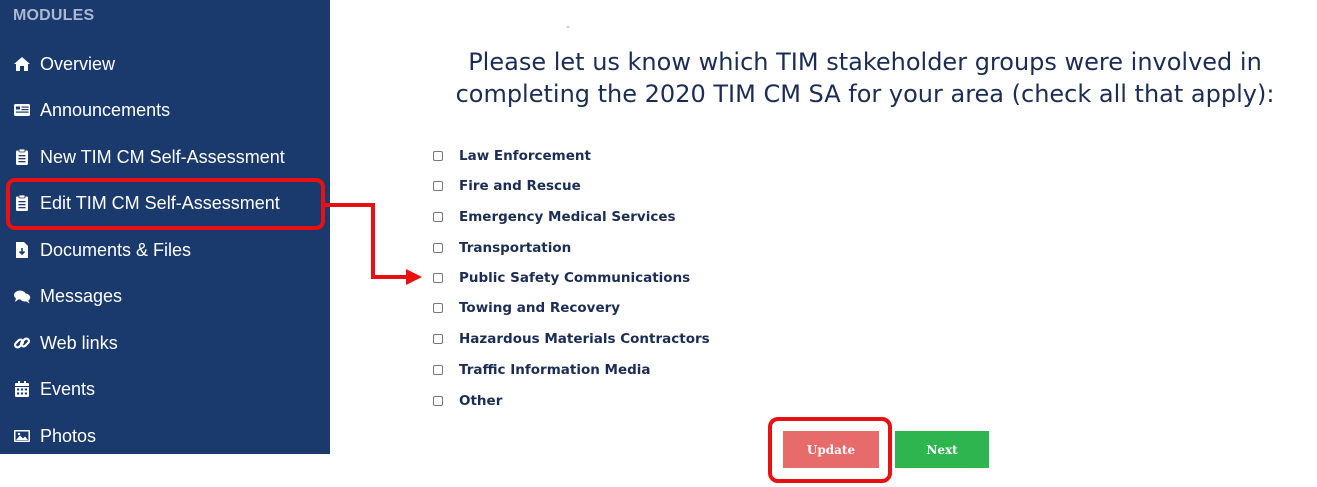 This screenshot has width=1317, height=487. Describe the element at coordinates (540, 308) in the screenshot. I see `option-label: Towing and Recovery` at that location.